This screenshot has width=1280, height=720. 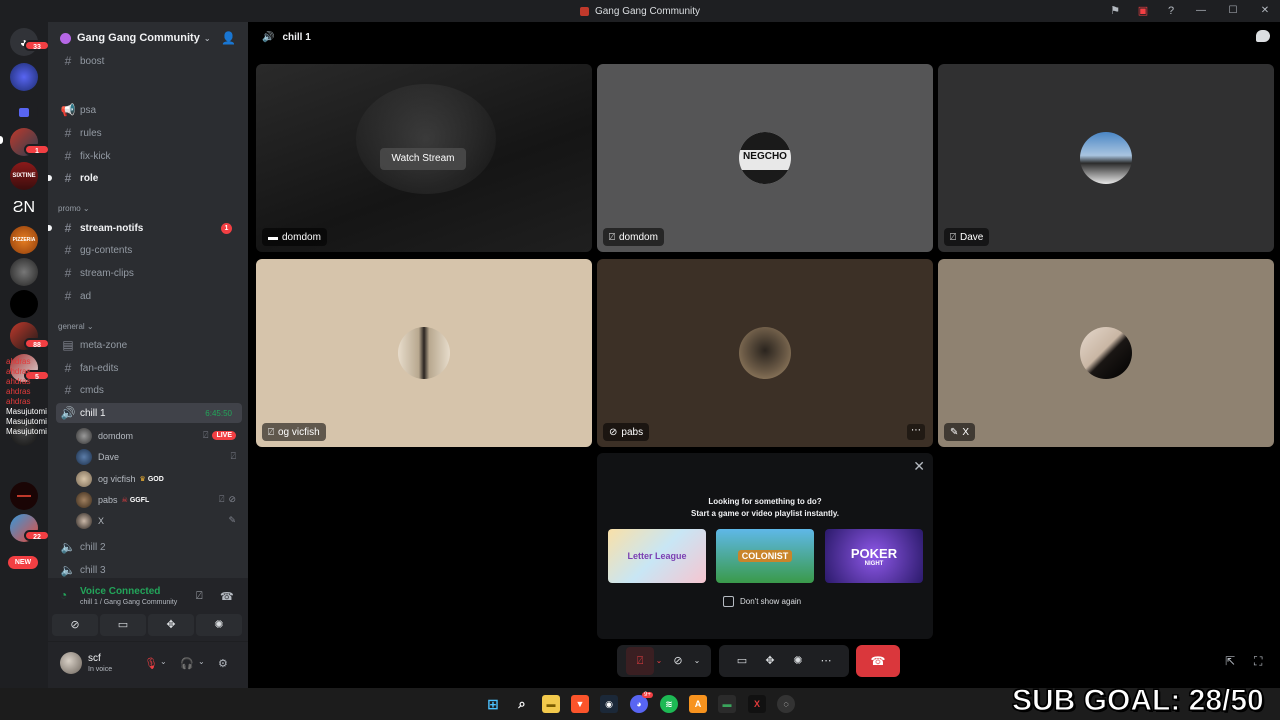 I want to click on category-promo: promo ⌄, so click(x=74, y=208).